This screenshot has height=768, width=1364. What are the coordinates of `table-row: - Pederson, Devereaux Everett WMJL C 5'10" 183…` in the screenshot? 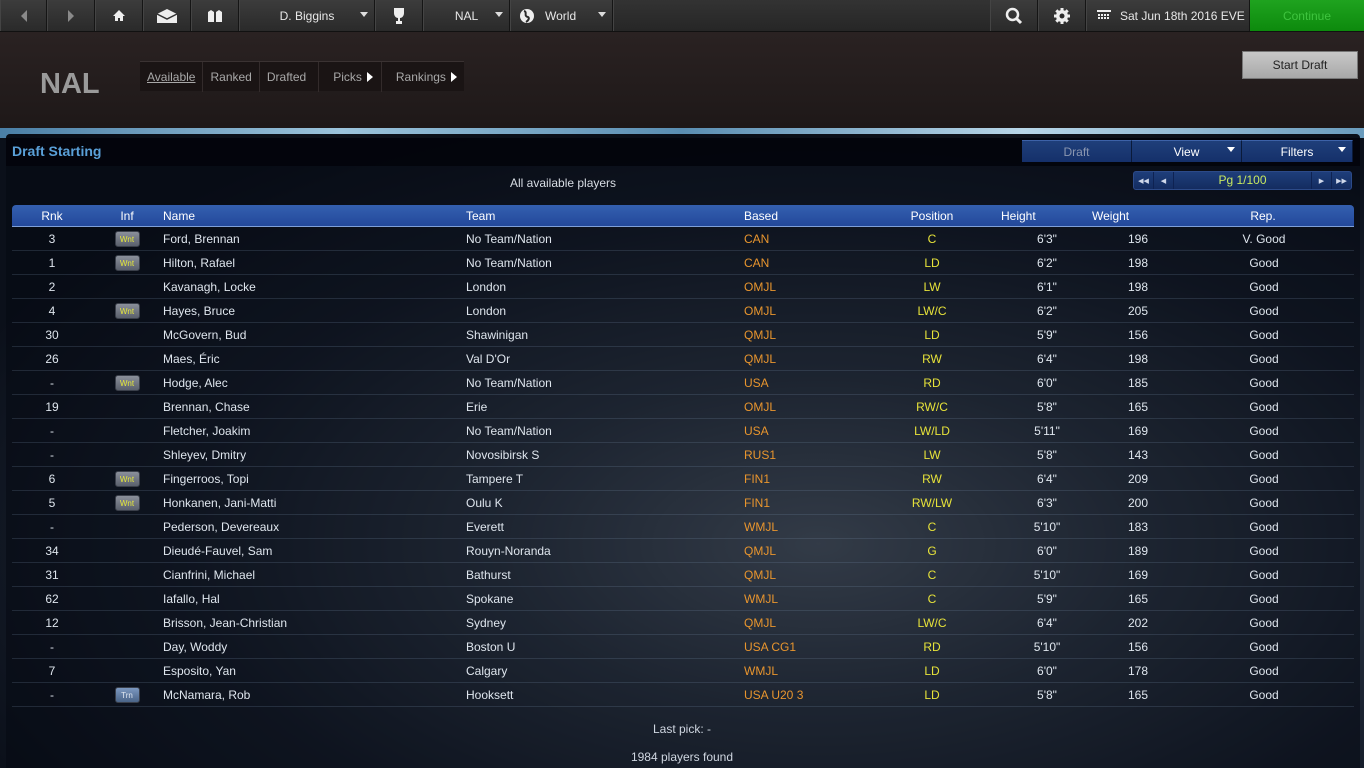 It's located at (683, 527).